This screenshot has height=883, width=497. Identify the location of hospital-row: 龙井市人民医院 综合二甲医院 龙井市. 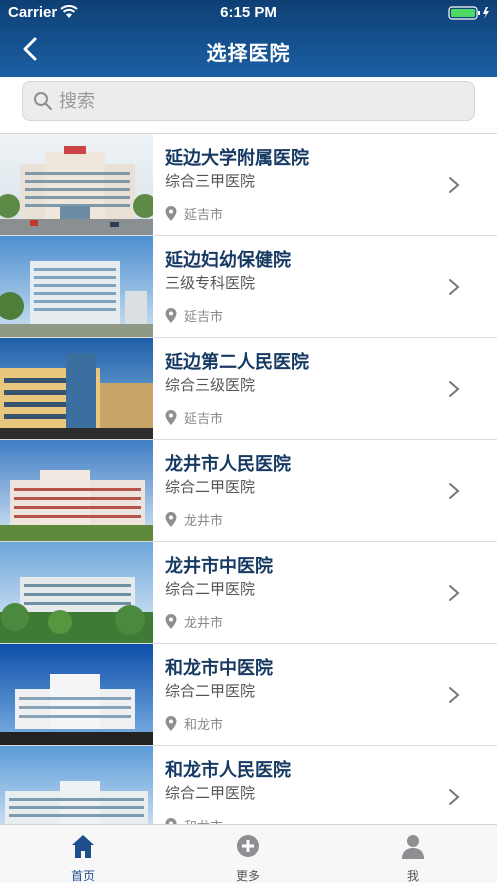
(248, 491).